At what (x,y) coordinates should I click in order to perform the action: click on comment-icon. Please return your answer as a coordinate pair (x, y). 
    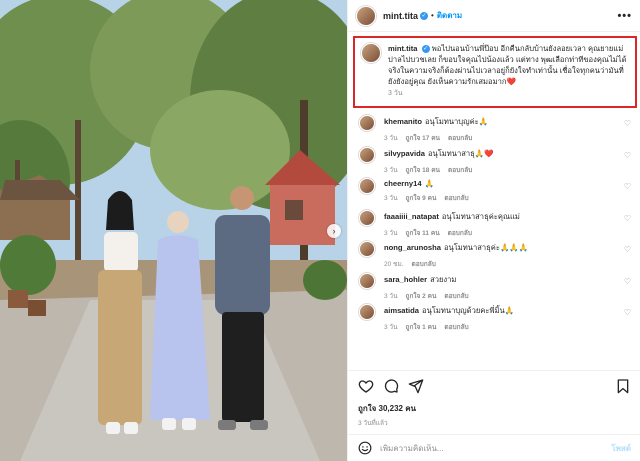
    Looking at the image, I should click on (391, 385).